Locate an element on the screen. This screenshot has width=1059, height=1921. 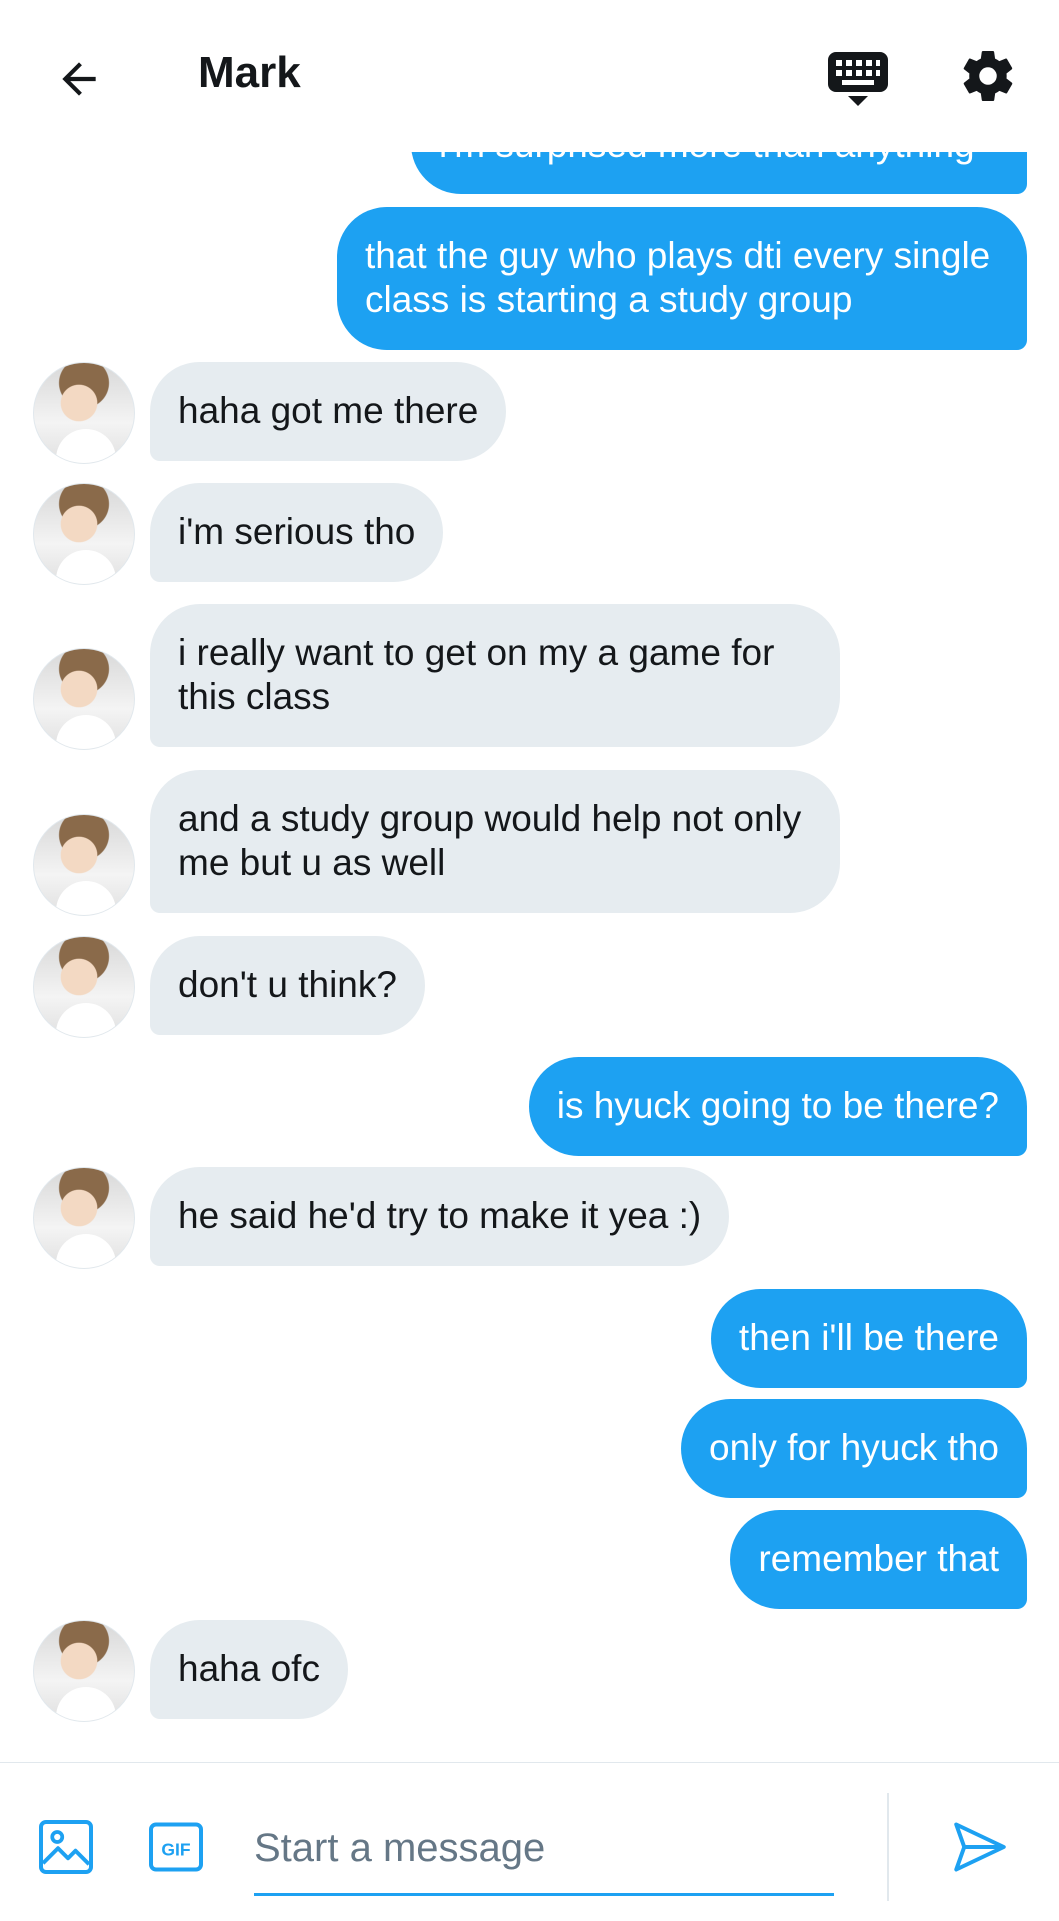
message-input is located at coordinates (544, 1848).